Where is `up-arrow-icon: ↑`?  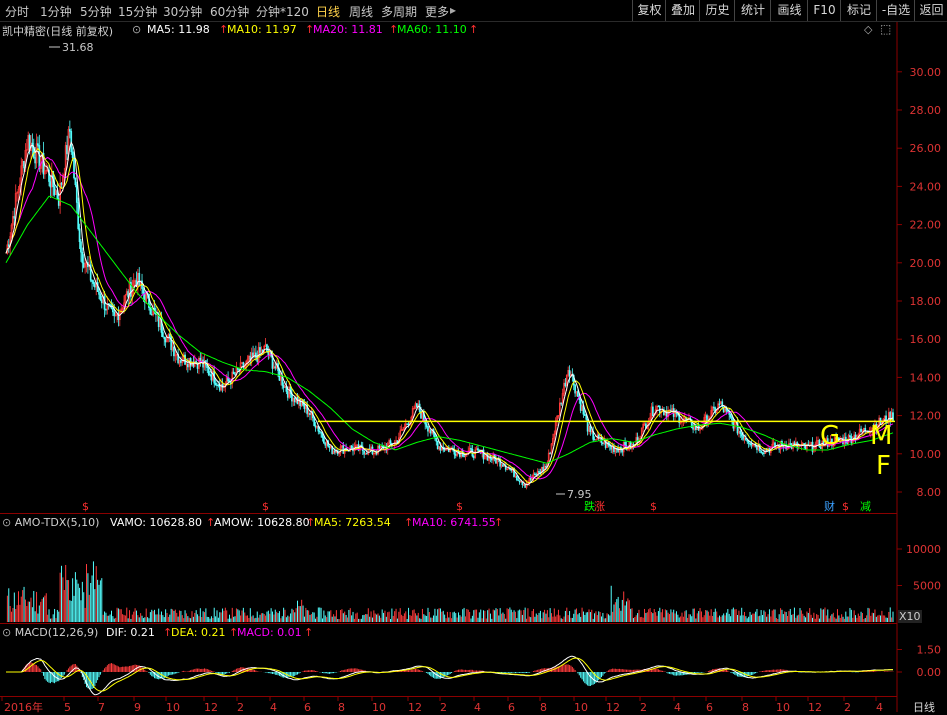 up-arrow-icon: ↑ is located at coordinates (499, 522).